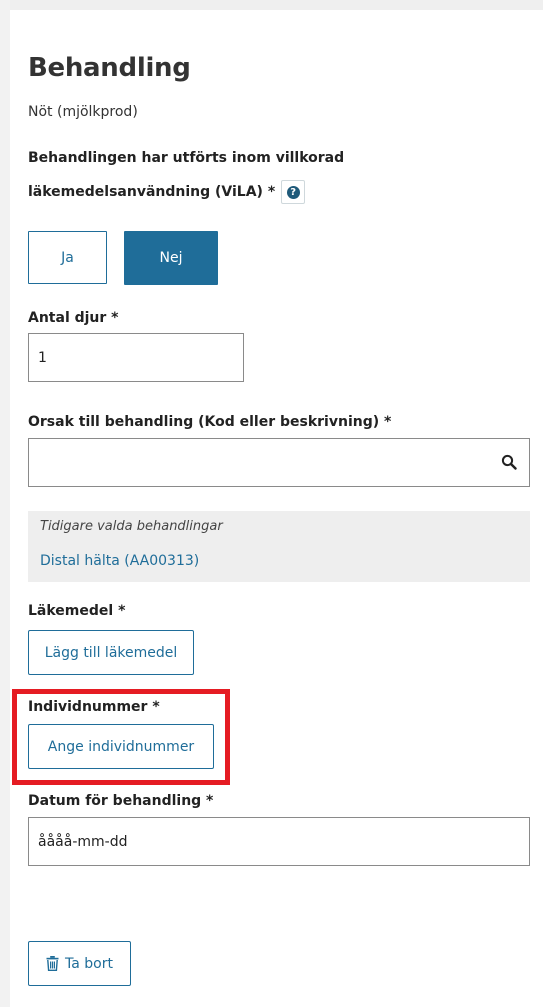 This screenshot has height=1007, width=543. What do you see at coordinates (94, 707) in the screenshot?
I see `individual-number-label: Individnummer *` at bounding box center [94, 707].